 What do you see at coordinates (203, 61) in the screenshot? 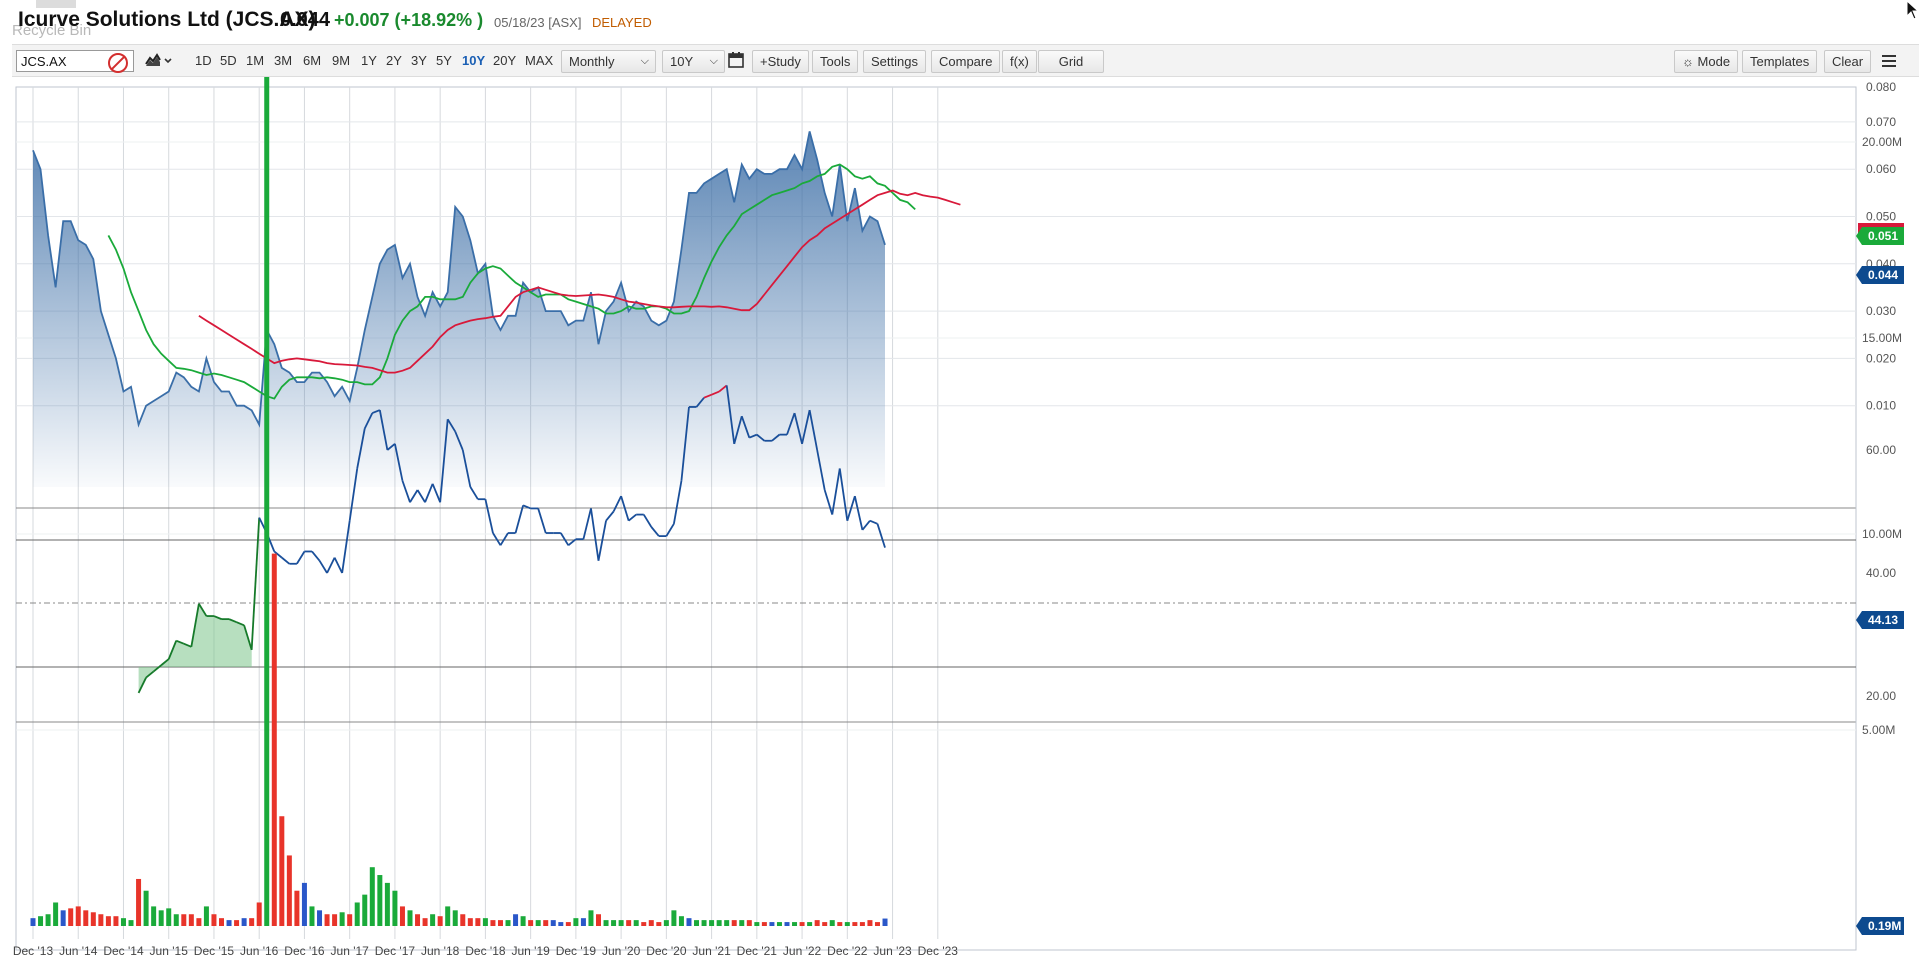
I see `range-1d: 1D` at bounding box center [203, 61].